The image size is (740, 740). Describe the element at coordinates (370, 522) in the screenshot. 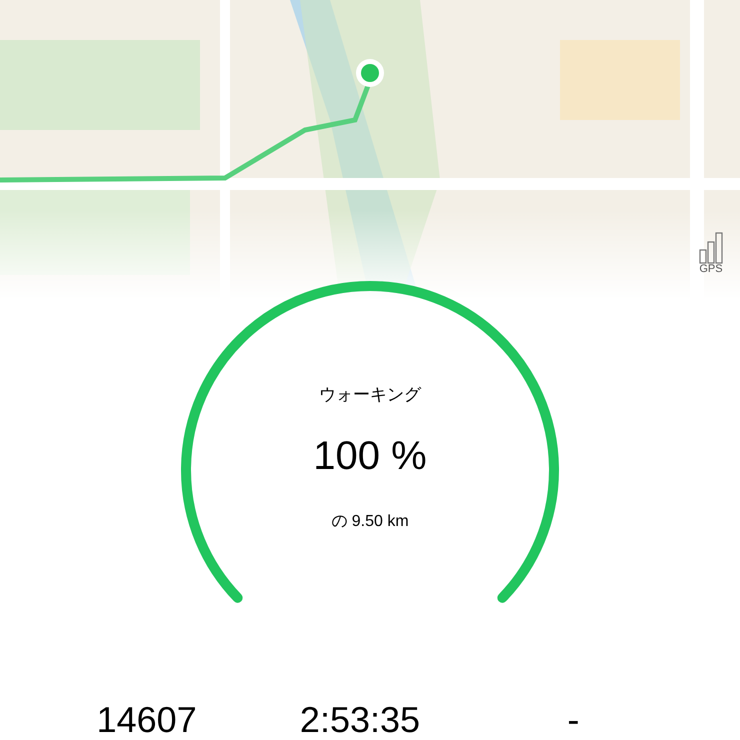

I see `goal-distance: の 9.50 km` at that location.